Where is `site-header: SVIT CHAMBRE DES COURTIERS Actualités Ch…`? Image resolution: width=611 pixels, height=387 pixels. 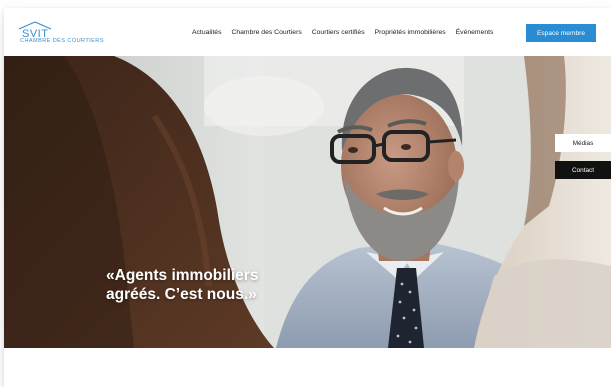
site-header: SVIT CHAMBRE DES COURTIERS Actualités Ch… is located at coordinates (307, 32).